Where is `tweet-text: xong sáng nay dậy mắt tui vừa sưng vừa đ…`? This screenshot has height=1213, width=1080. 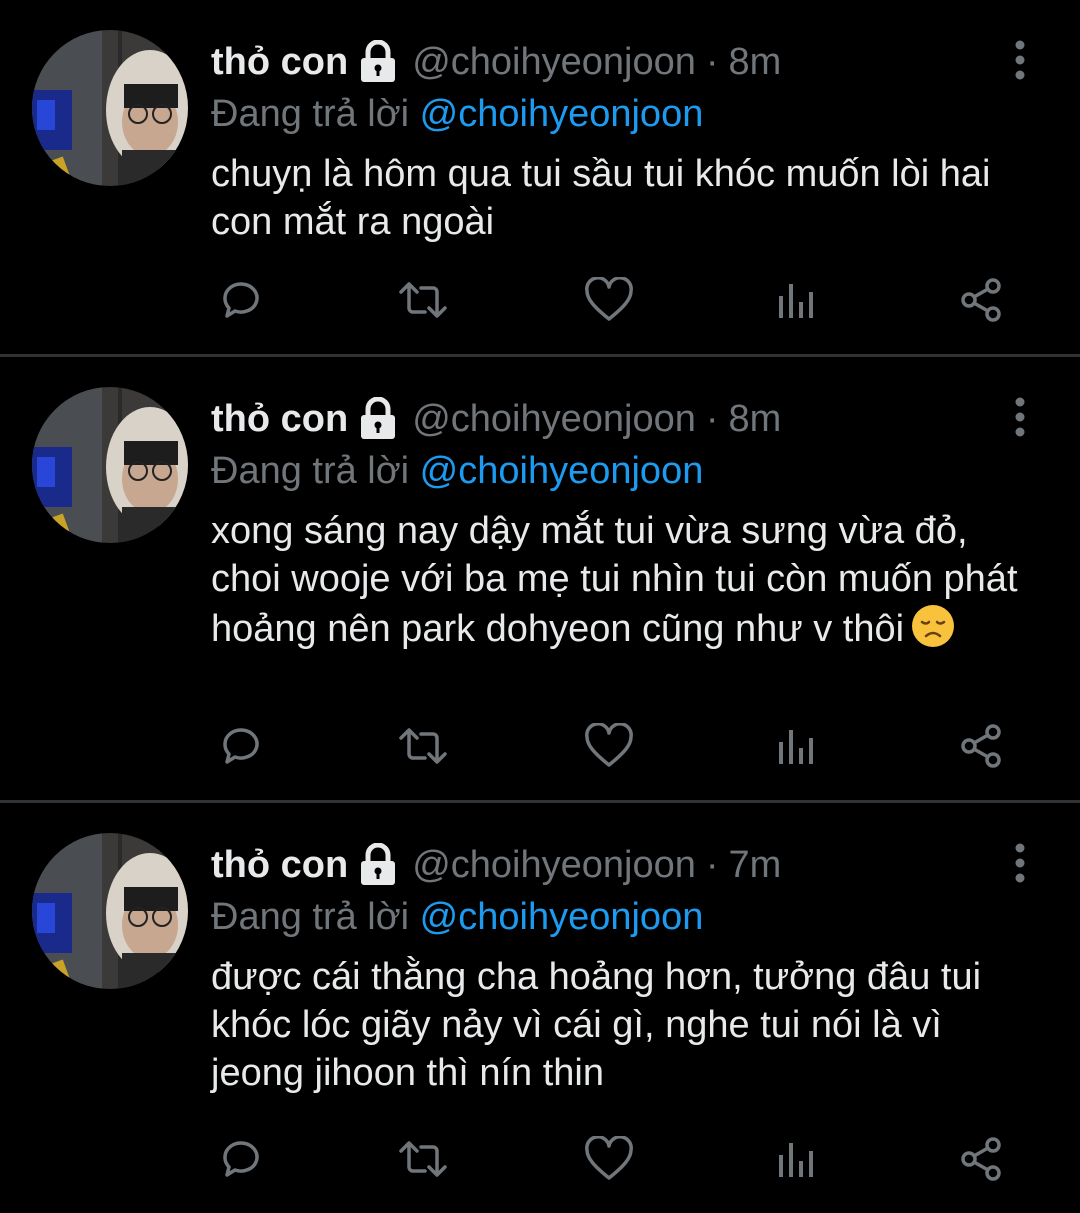
tweet-text: xong sáng nay dậy mắt tui vừa sưng vừa đ… is located at coordinates (625, 580).